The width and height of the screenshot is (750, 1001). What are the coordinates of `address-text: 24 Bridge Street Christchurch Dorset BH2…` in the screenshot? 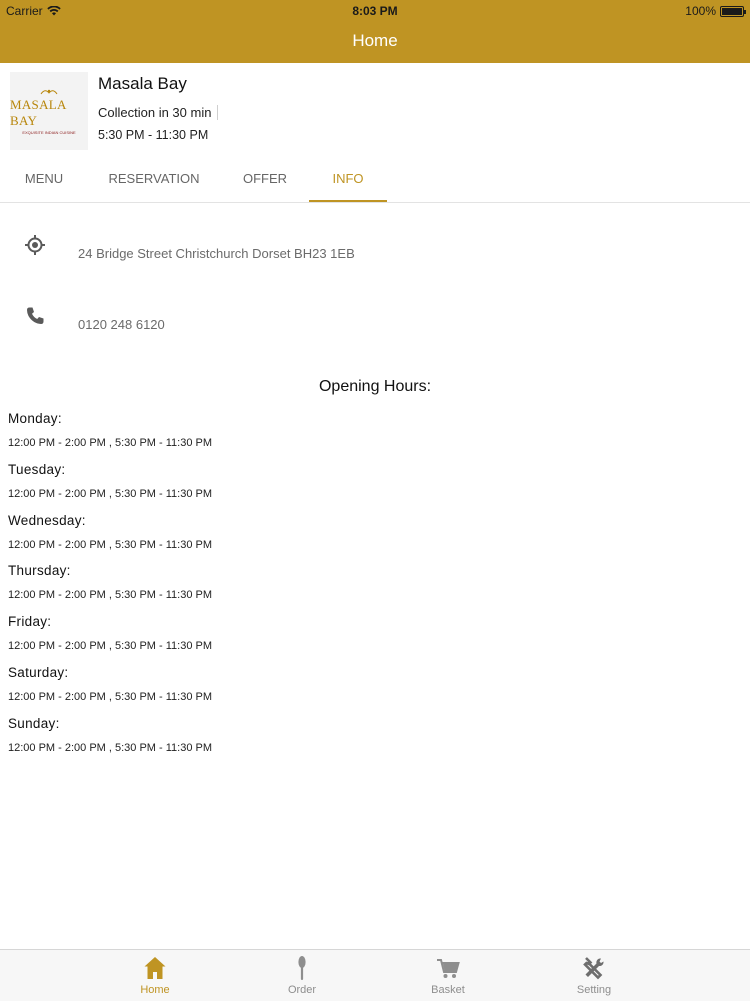 It's located at (216, 253).